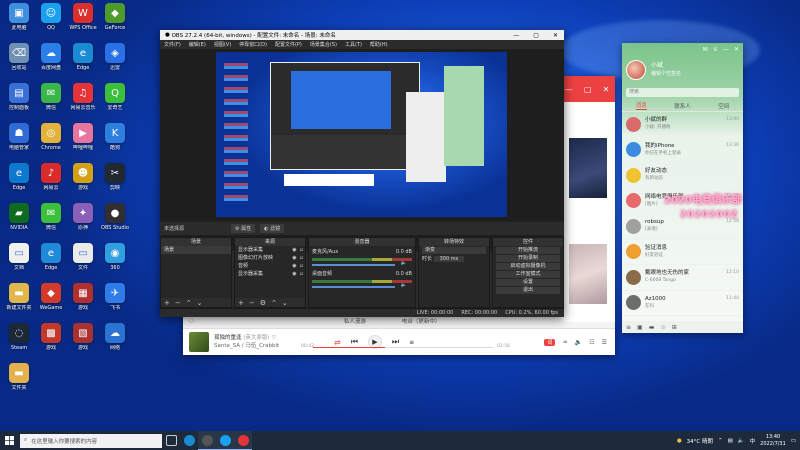  What do you see at coordinates (628, 327) in the screenshot?
I see `menu-icon: ≡` at bounding box center [628, 327].